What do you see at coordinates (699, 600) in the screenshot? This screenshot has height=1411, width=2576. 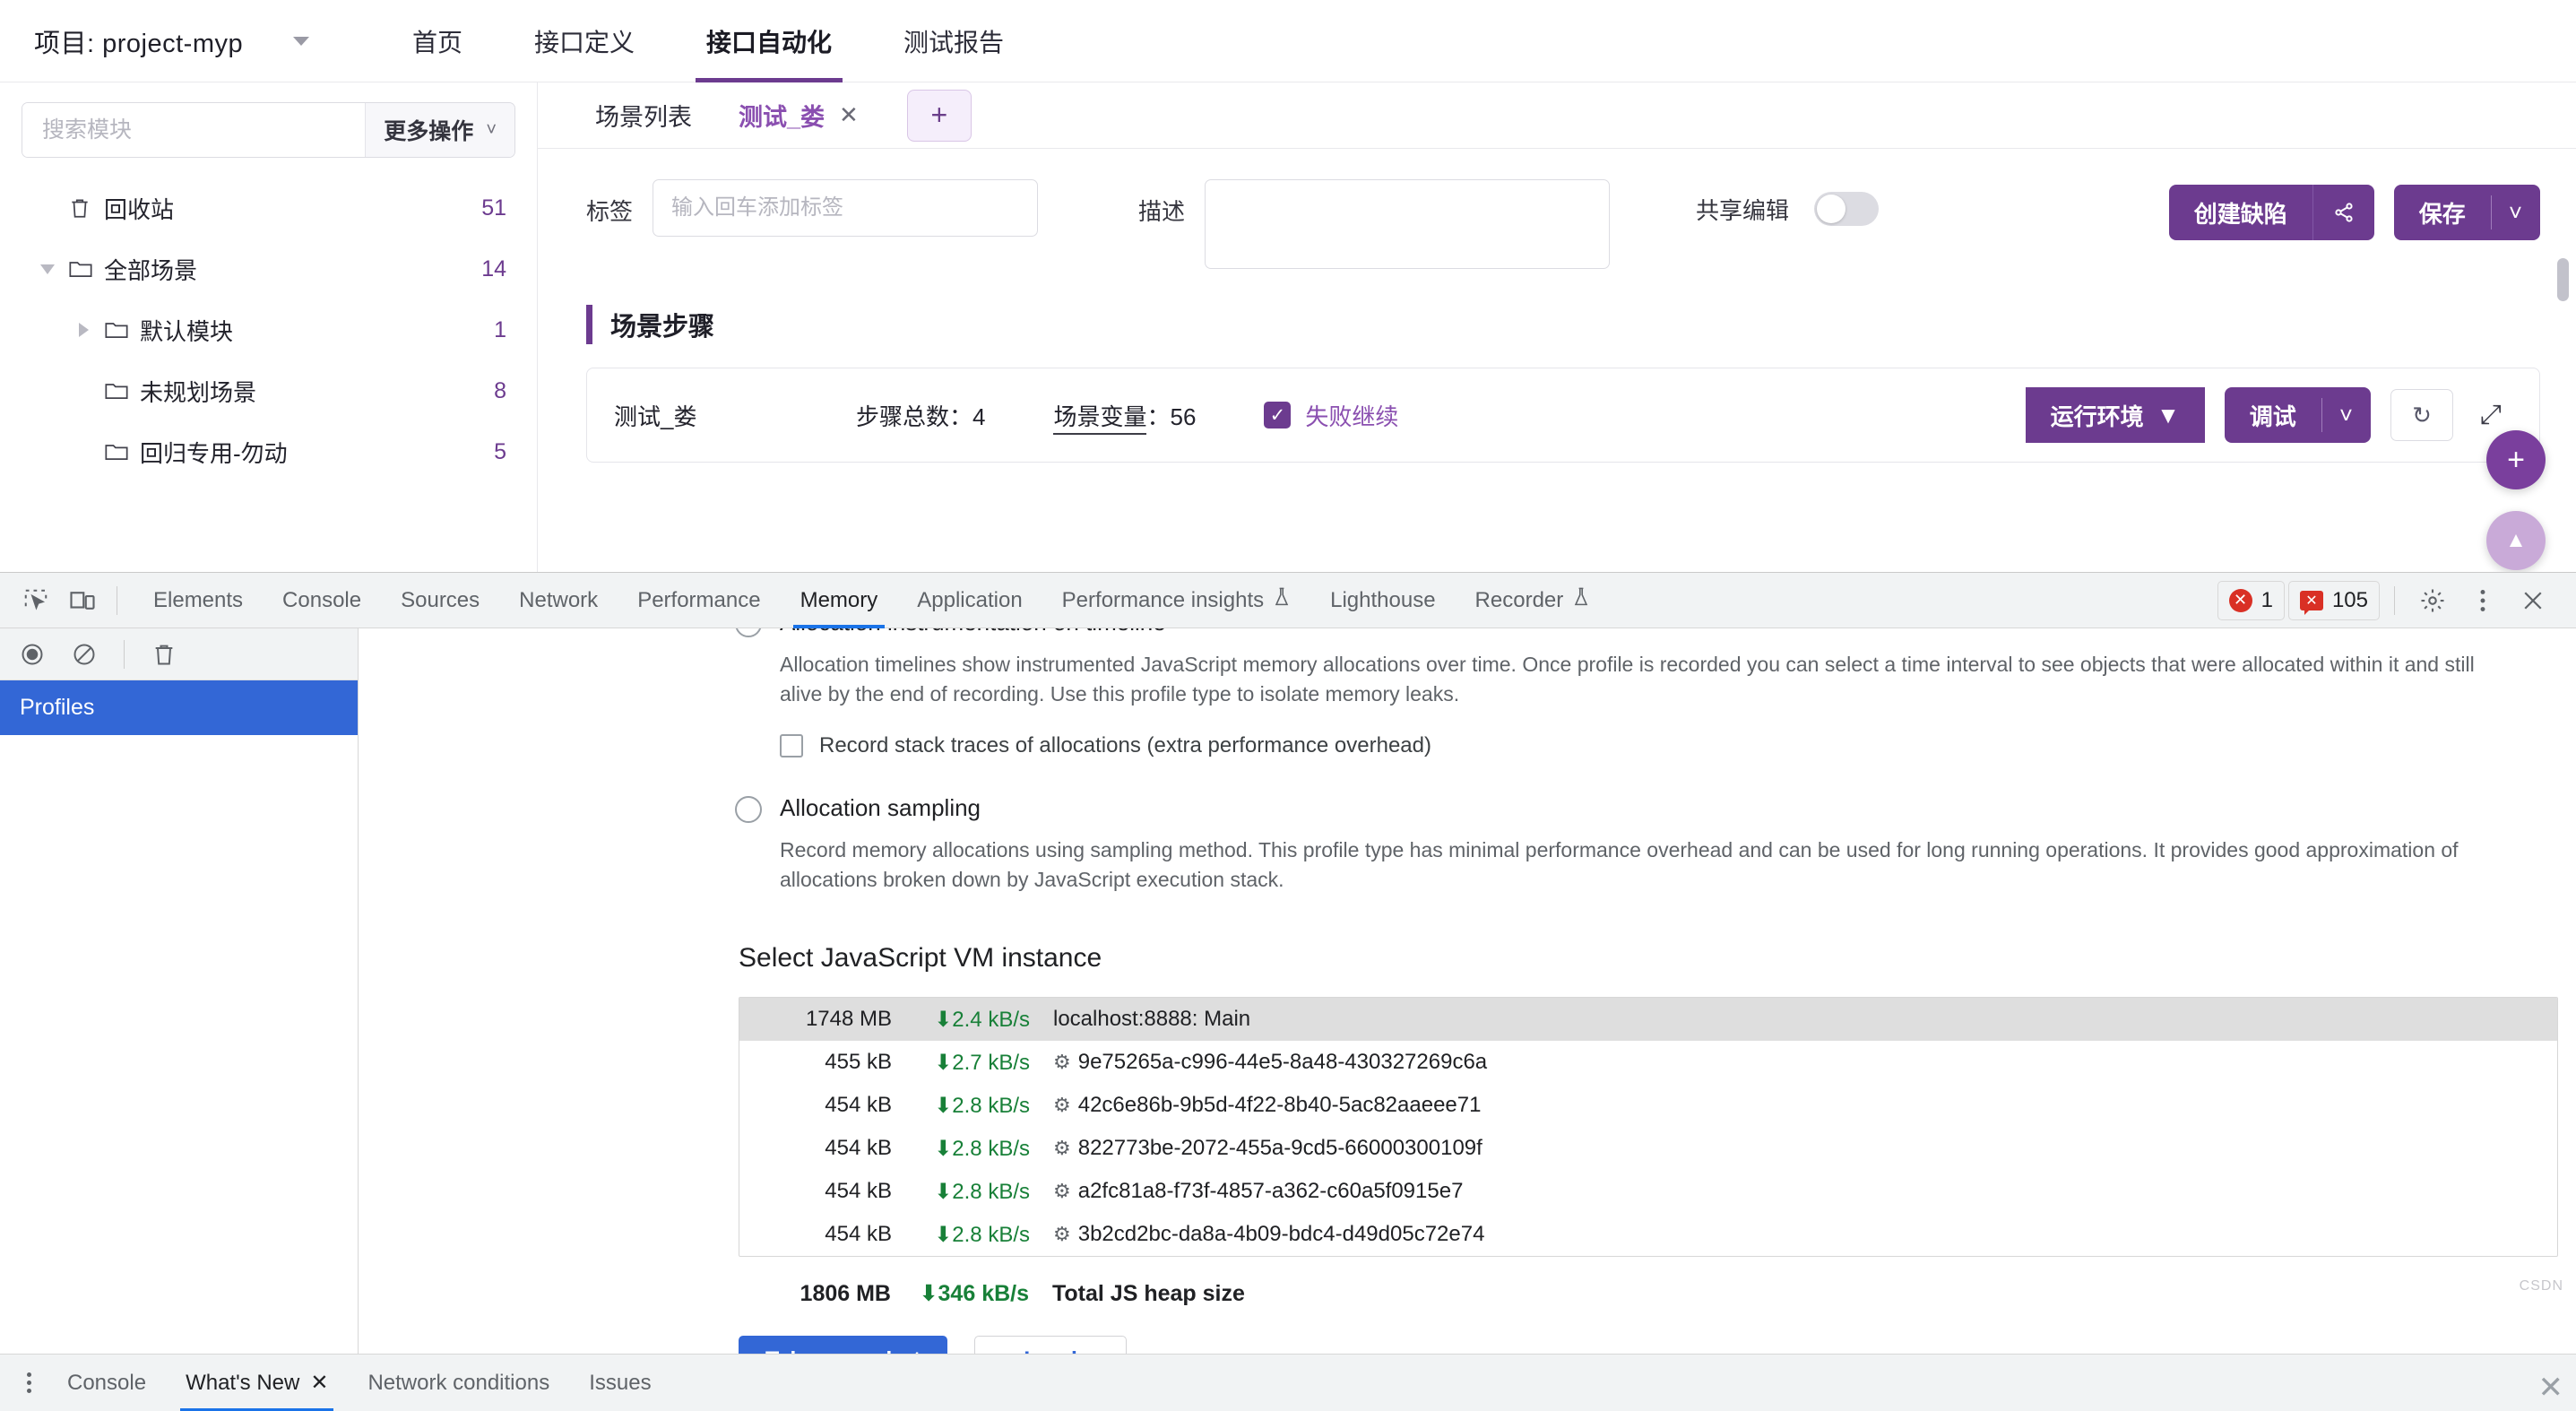 I see `tab-performance: Performance` at bounding box center [699, 600].